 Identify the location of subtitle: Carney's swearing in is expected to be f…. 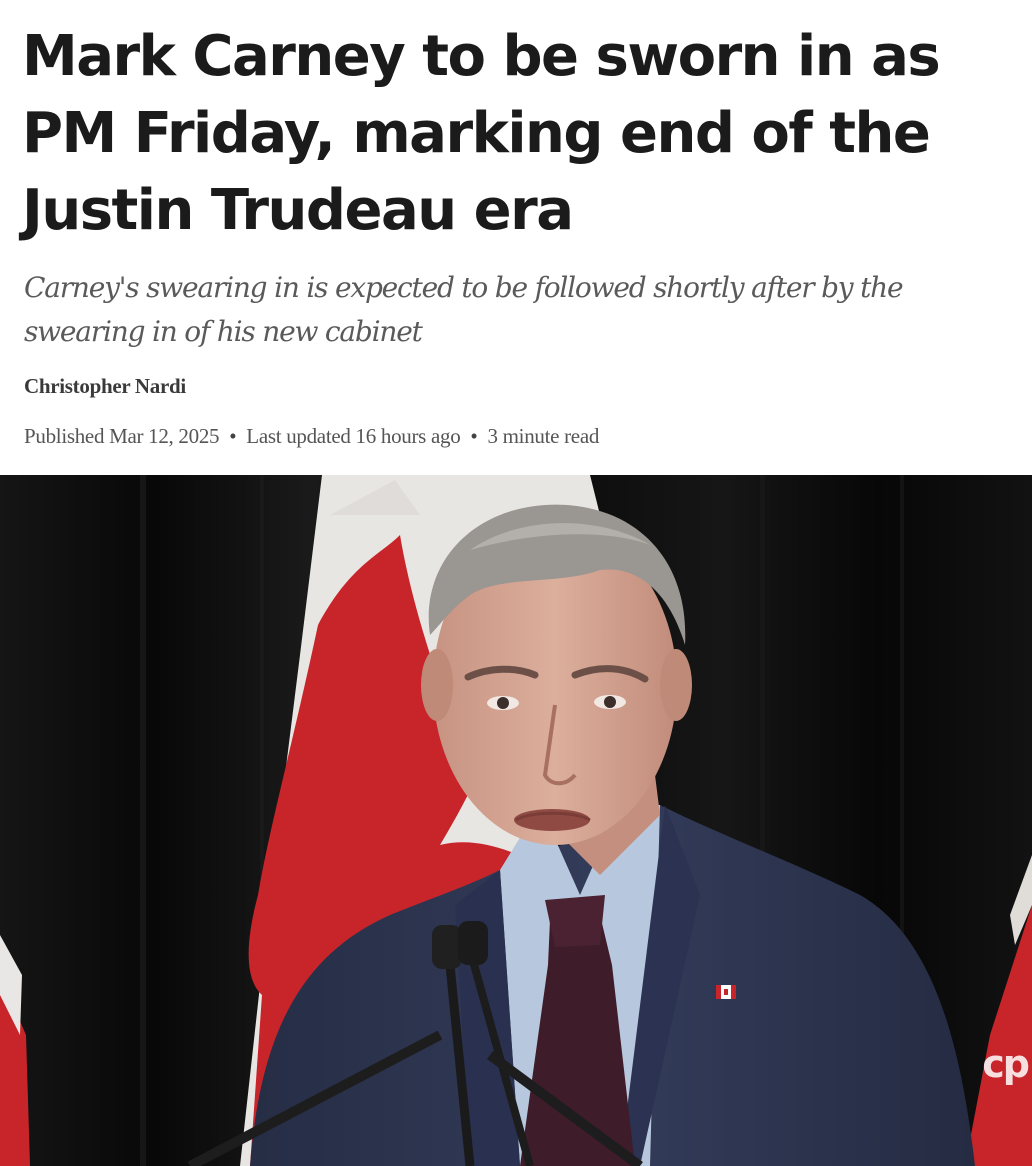
(464, 309).